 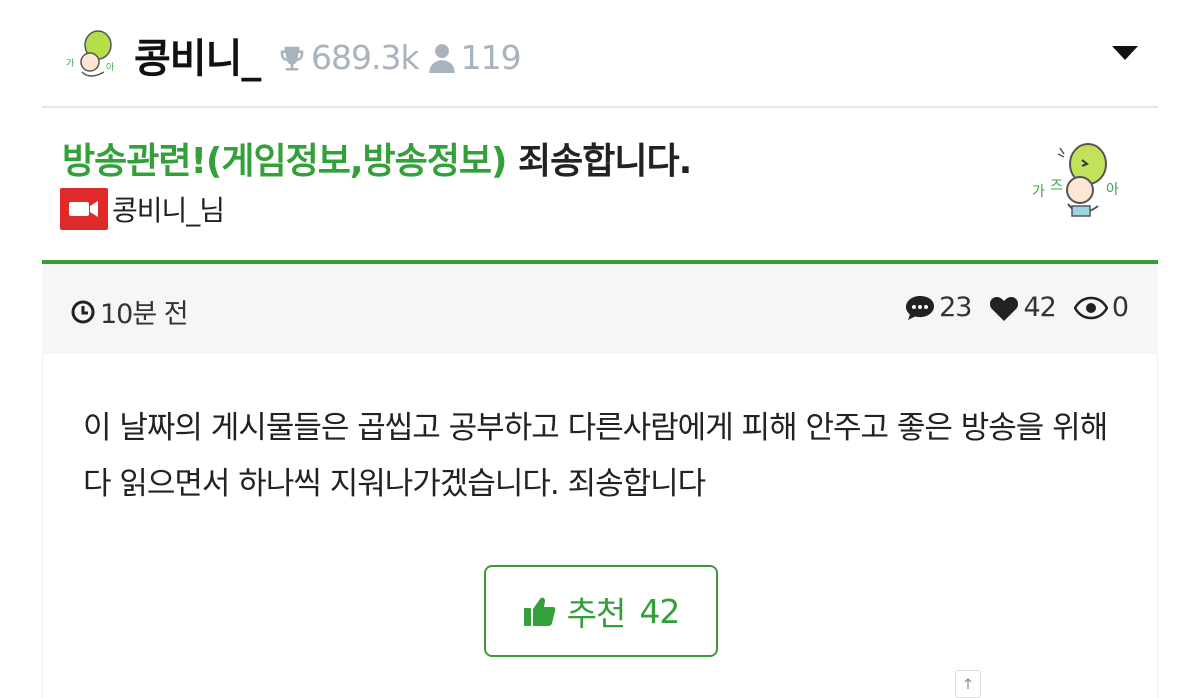 What do you see at coordinates (1120, 307) in the screenshot?
I see `view-count: 0` at bounding box center [1120, 307].